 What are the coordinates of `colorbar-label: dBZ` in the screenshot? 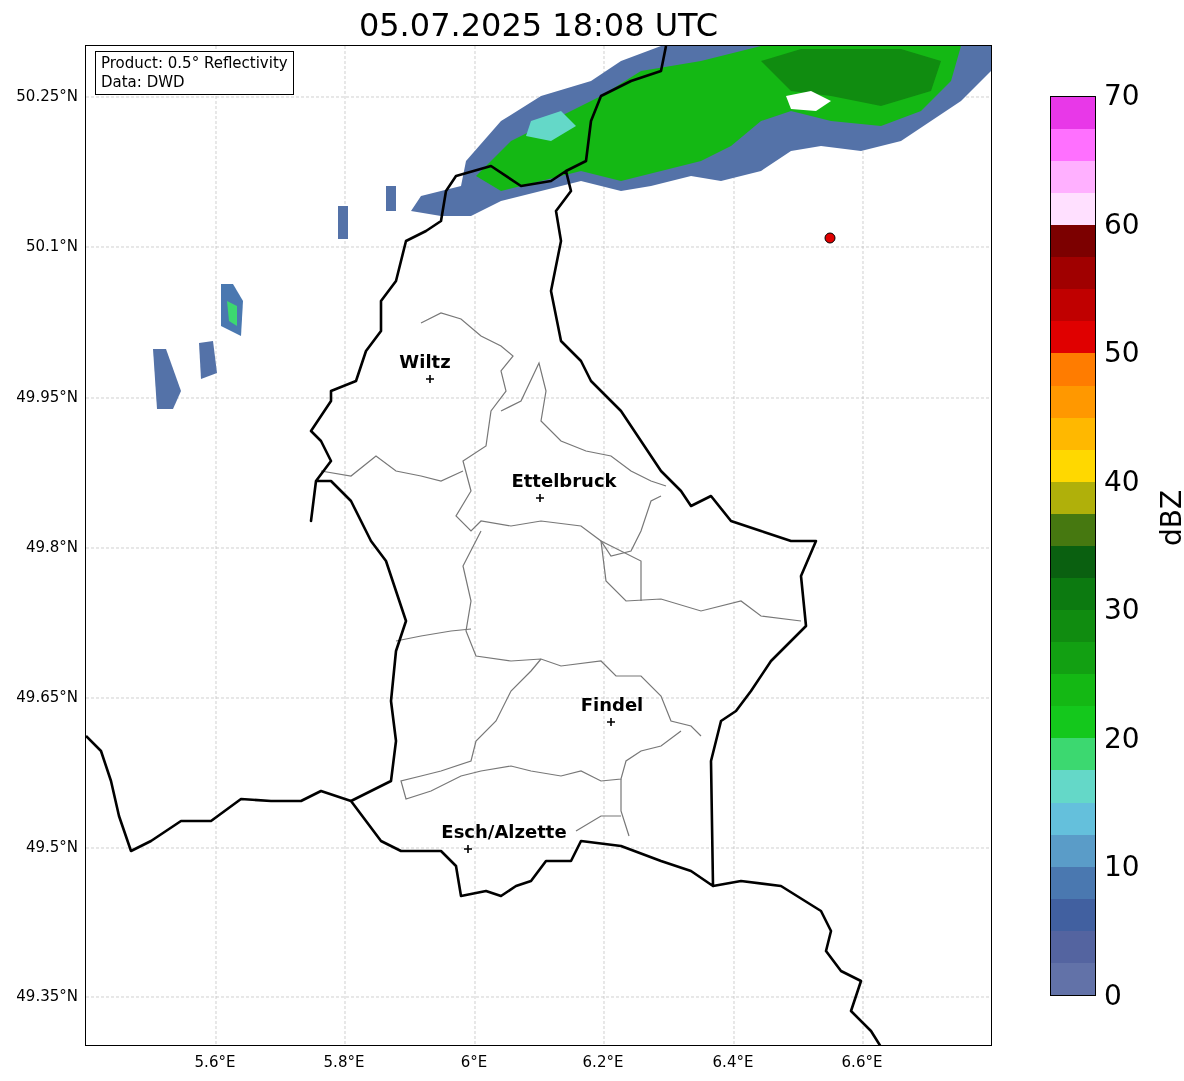 It's located at (1169, 518).